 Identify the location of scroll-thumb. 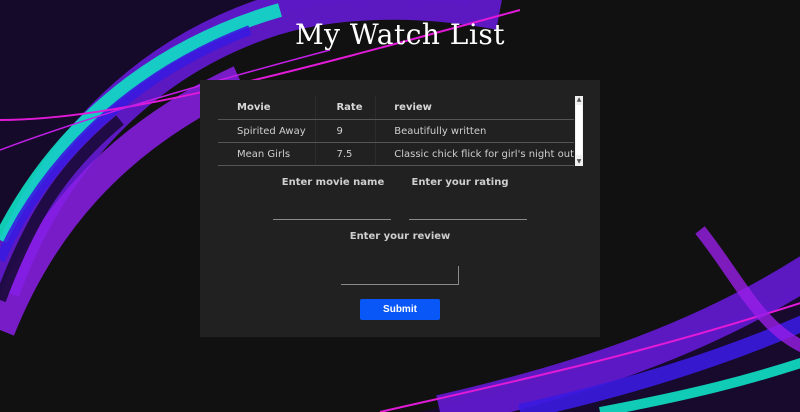
(579, 130).